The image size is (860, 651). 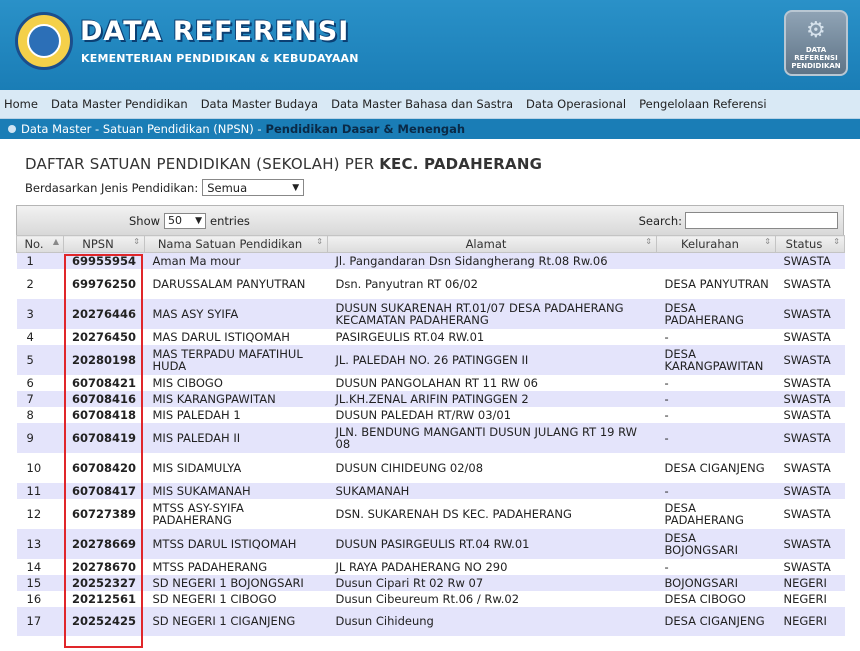 I want to click on npsn-cell: 20252327, so click(x=104, y=582).